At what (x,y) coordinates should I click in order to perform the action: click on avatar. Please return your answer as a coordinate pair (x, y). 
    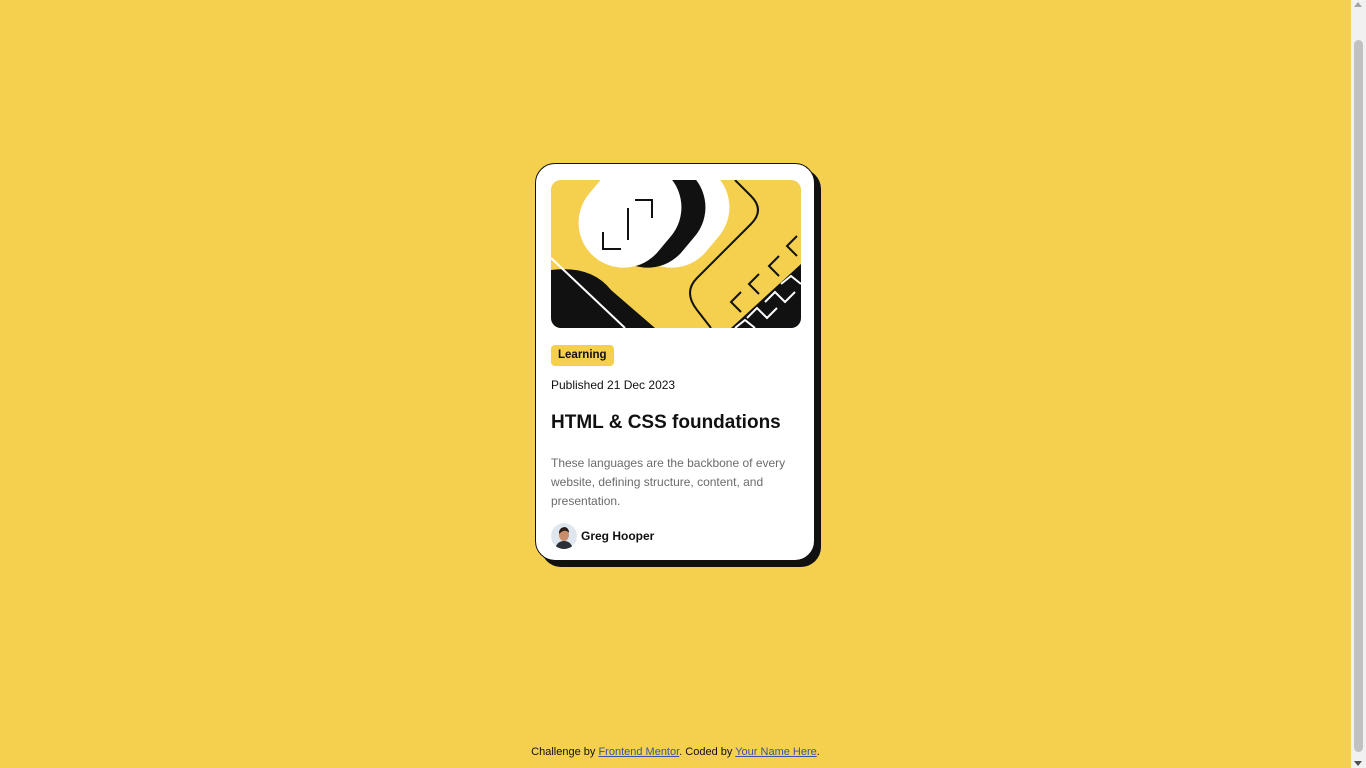
    Looking at the image, I should click on (564, 536).